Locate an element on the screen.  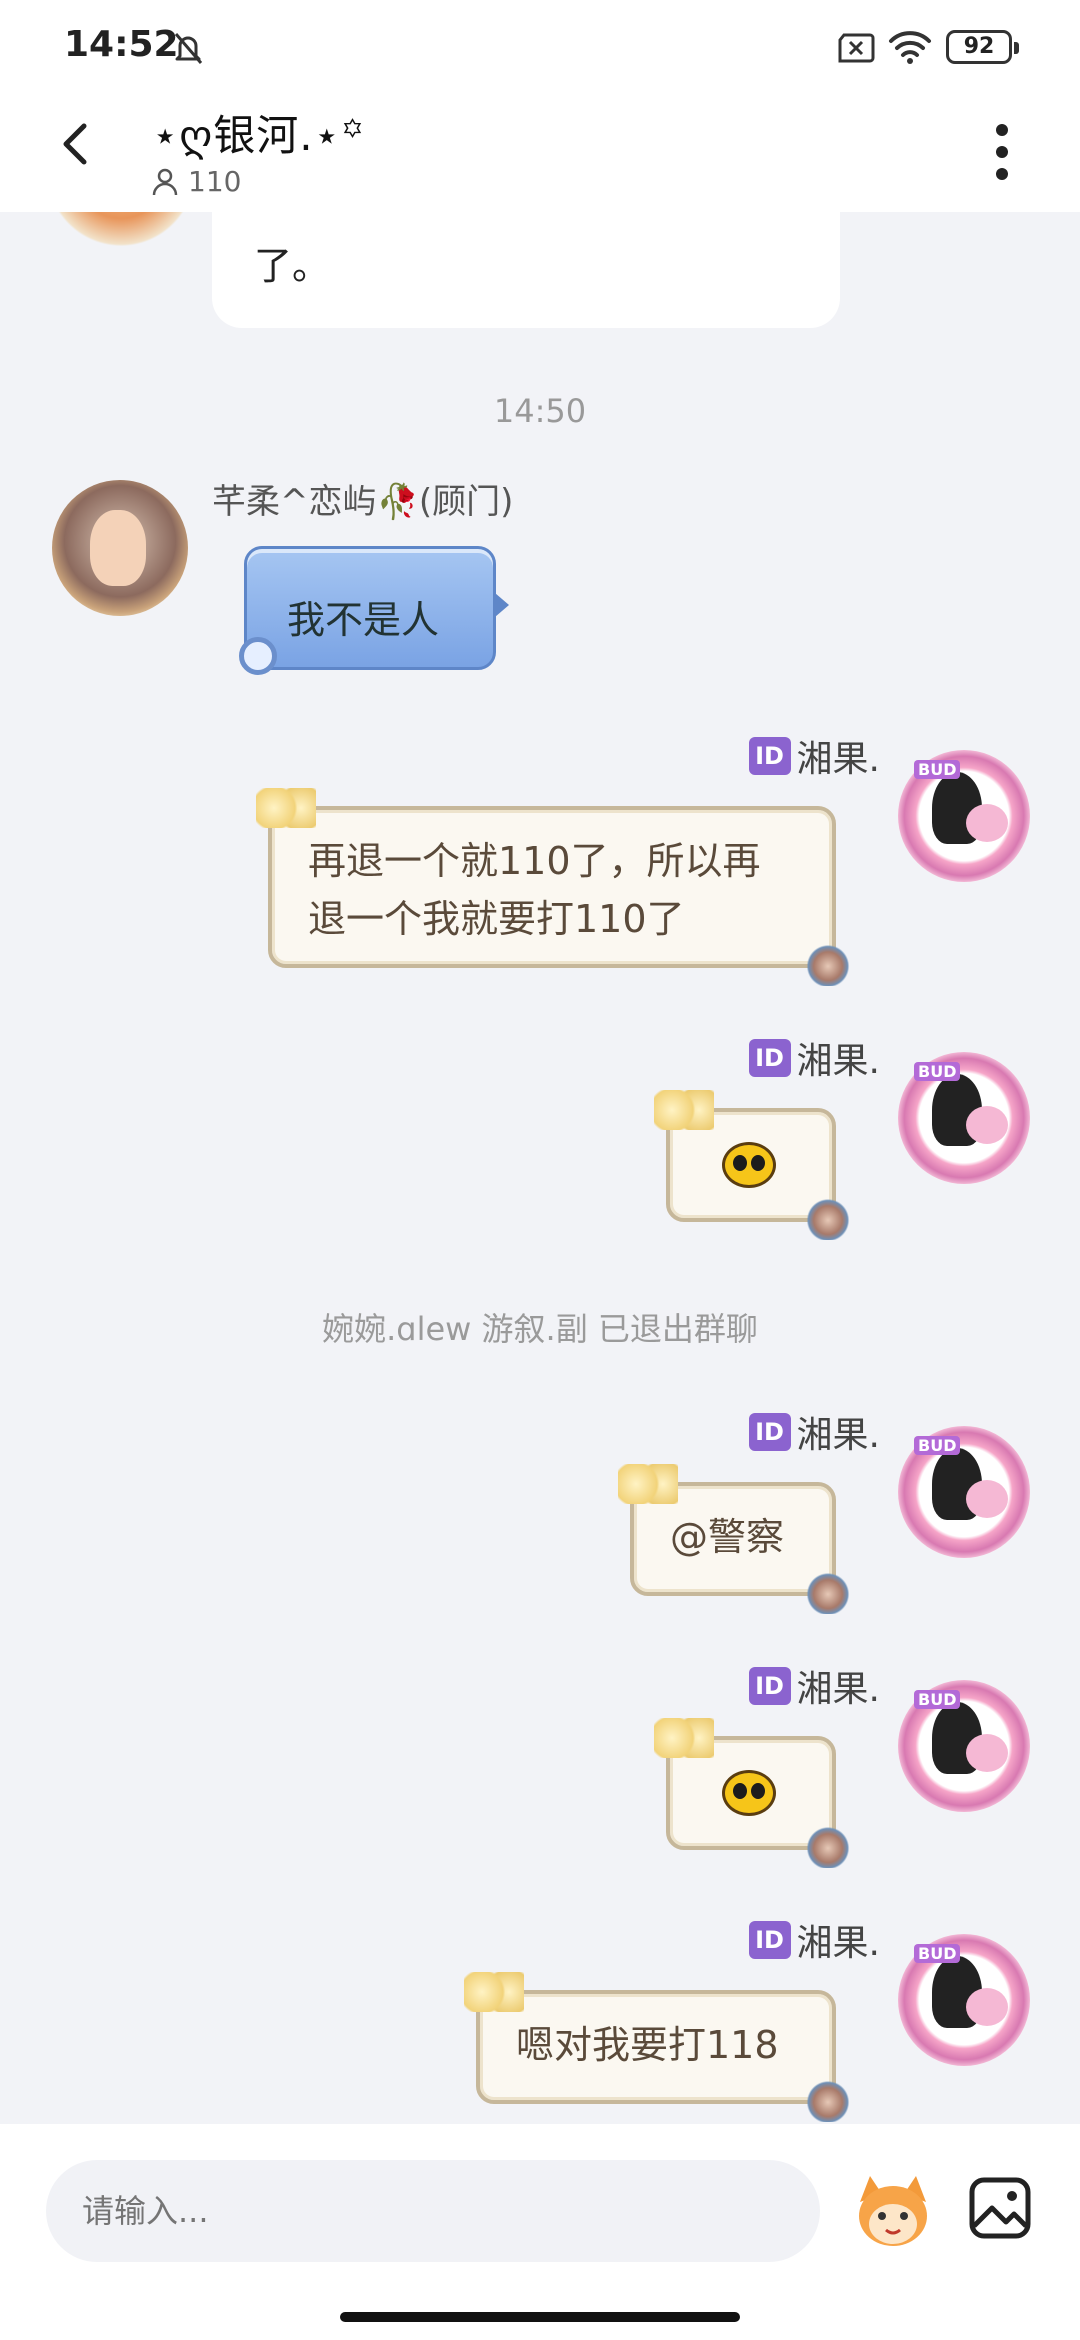
message-bubble: 了。 is located at coordinates (526, 270).